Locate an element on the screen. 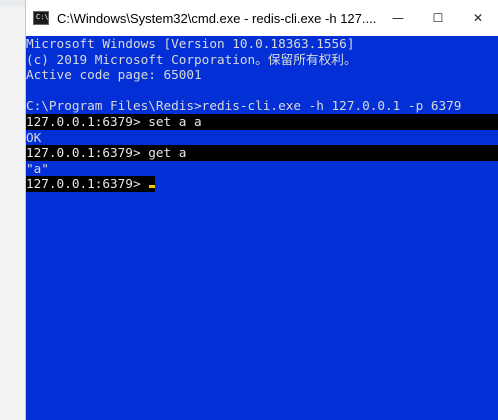  prompt-text: 127.0.0.1:6379> is located at coordinates (87, 184).